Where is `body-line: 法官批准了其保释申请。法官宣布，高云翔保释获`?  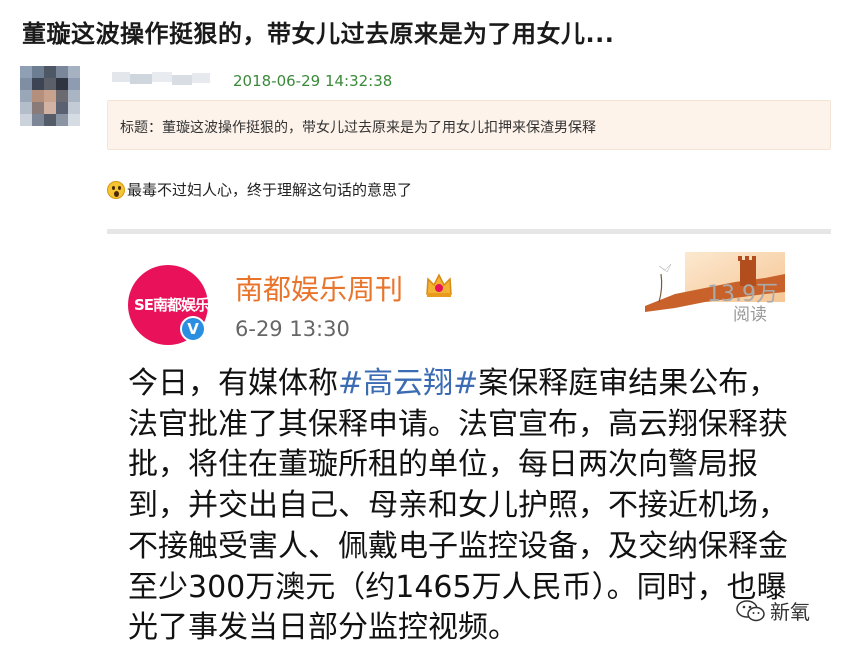 body-line: 法官批准了其保释申请。法官宣布，高云翔保释获 is located at coordinates (458, 424).